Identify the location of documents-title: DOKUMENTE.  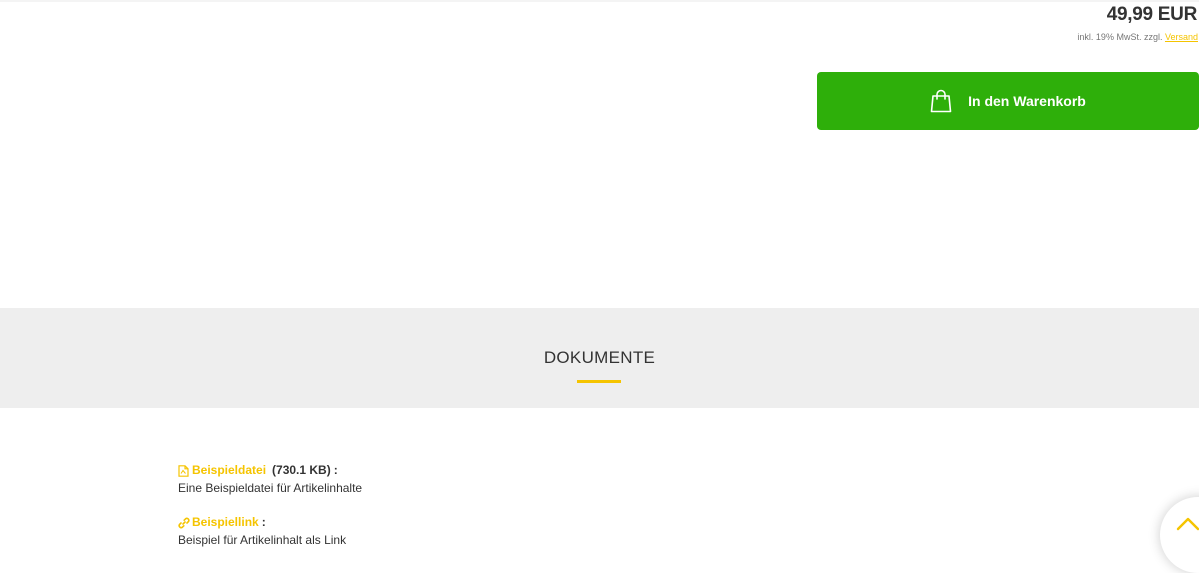
(599, 357).